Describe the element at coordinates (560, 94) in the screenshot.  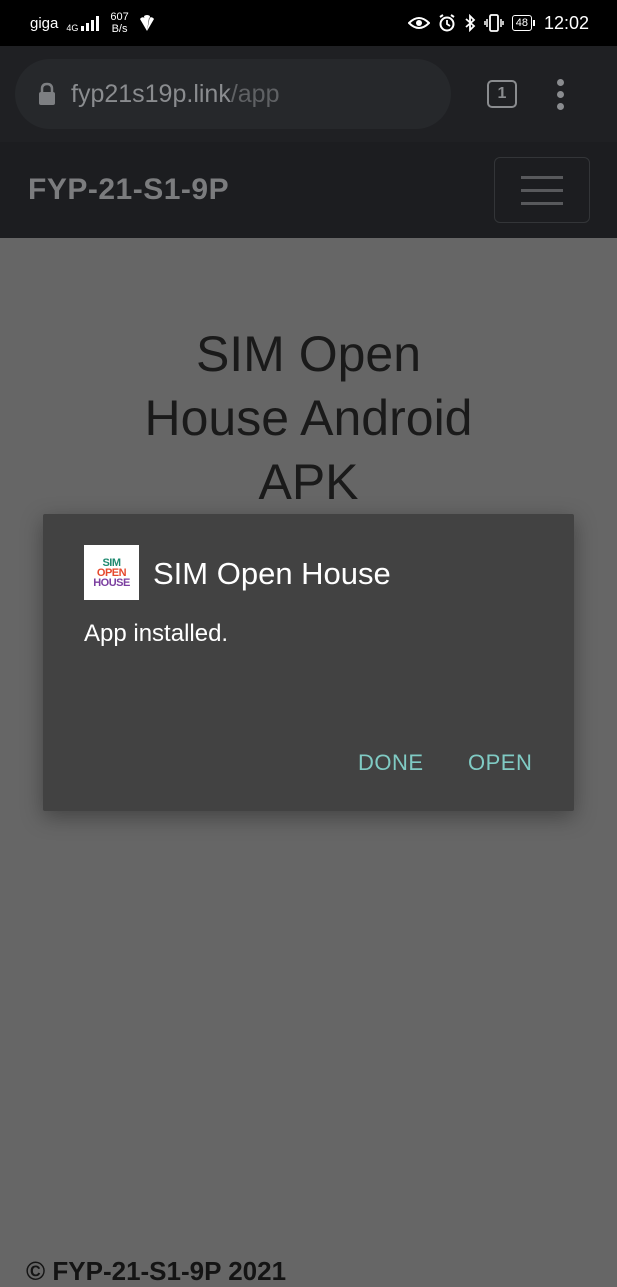
I see `more-menu-icon` at that location.